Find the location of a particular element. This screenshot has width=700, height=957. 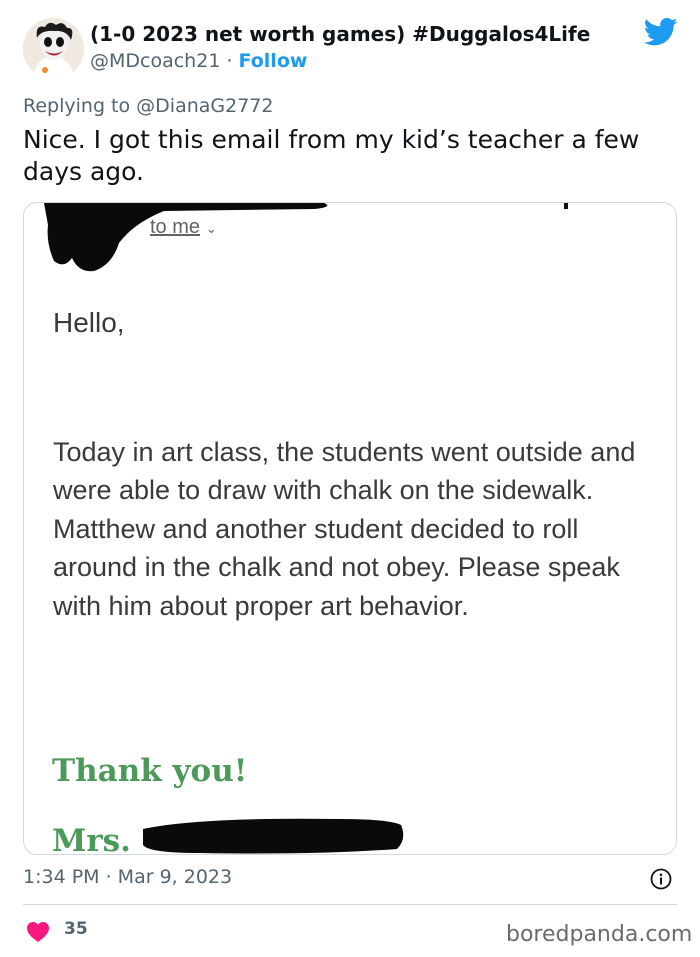

redaction-scribble-name is located at coordinates (273, 836).